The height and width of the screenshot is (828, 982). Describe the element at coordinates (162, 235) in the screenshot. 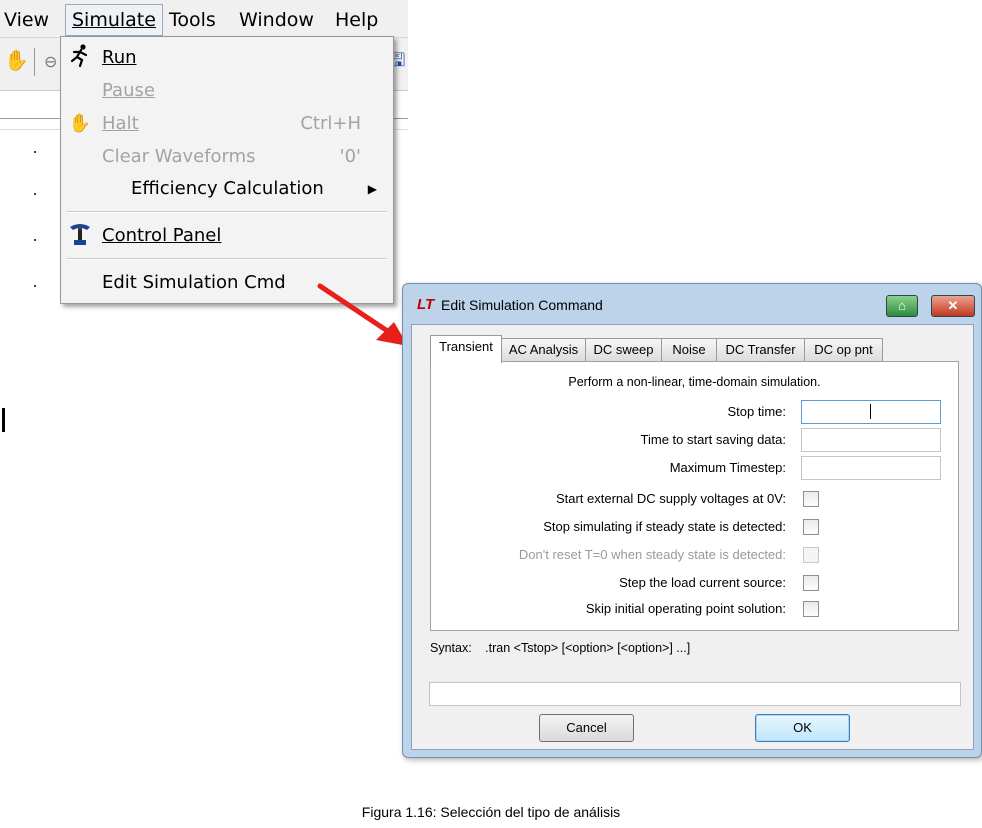

I see `menu-item-control-panel-label: Control Panel` at that location.